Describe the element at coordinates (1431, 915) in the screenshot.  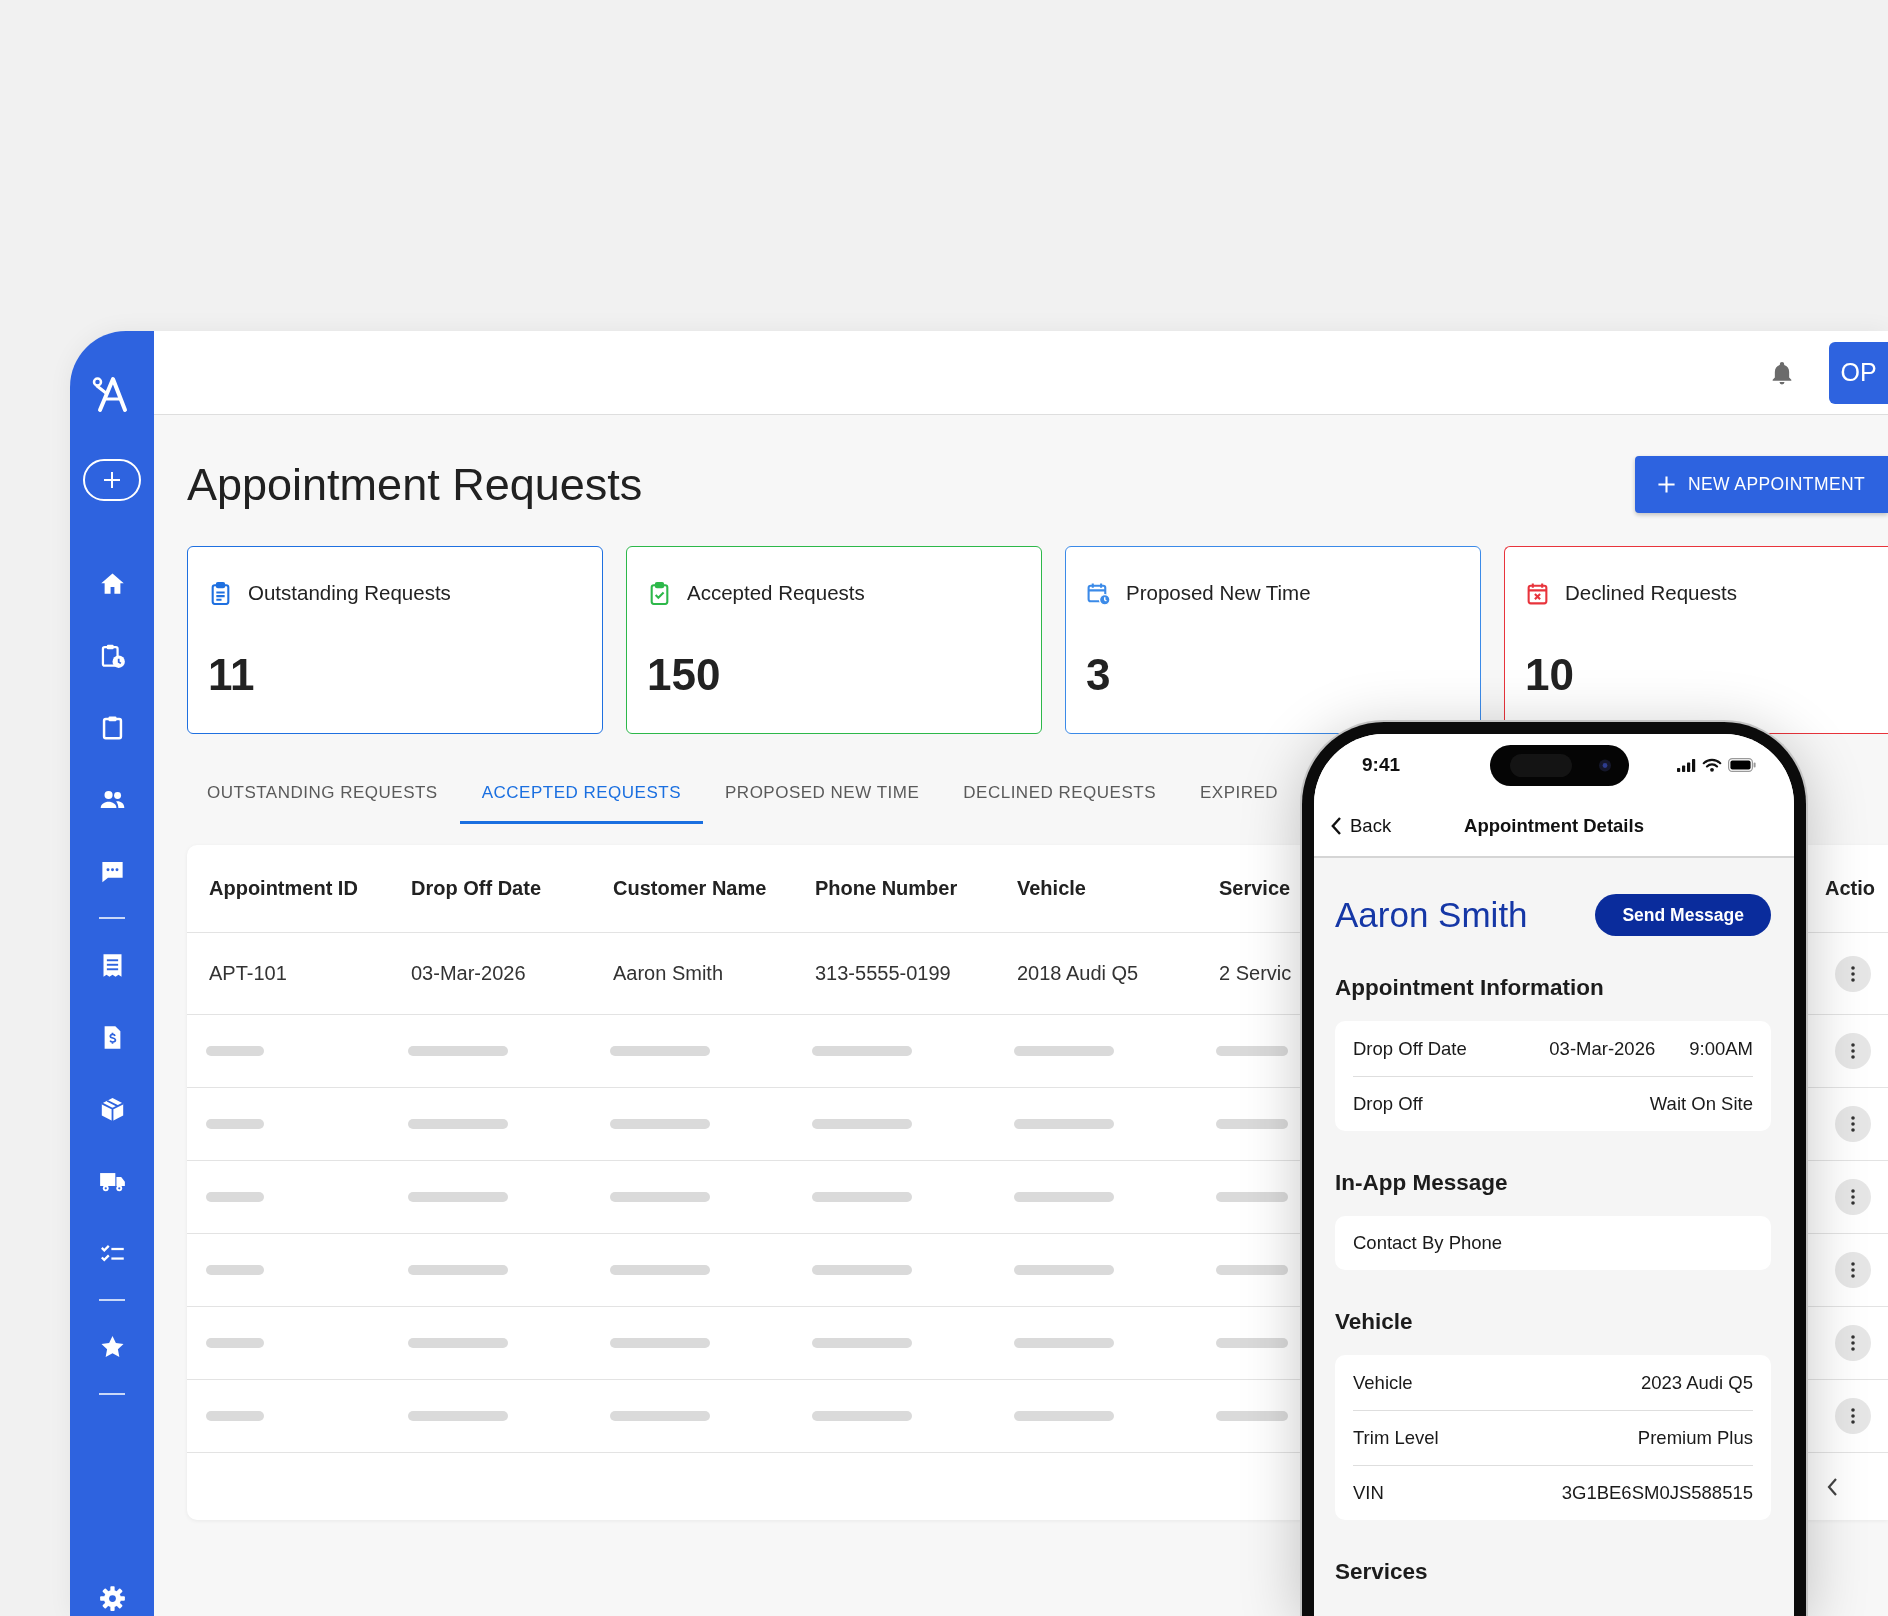
I see `customer-name: Aaron Smith` at that location.